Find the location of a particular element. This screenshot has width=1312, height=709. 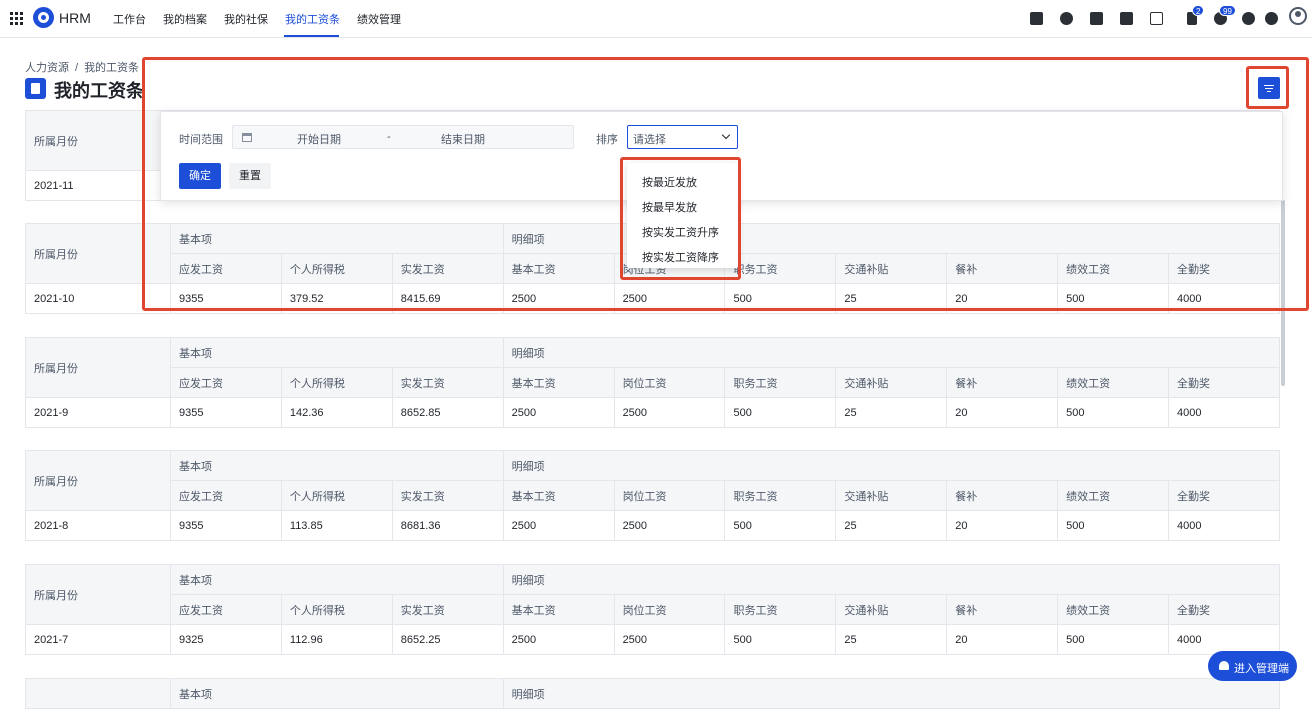

value-cell: 8681.36 is located at coordinates (447, 525).